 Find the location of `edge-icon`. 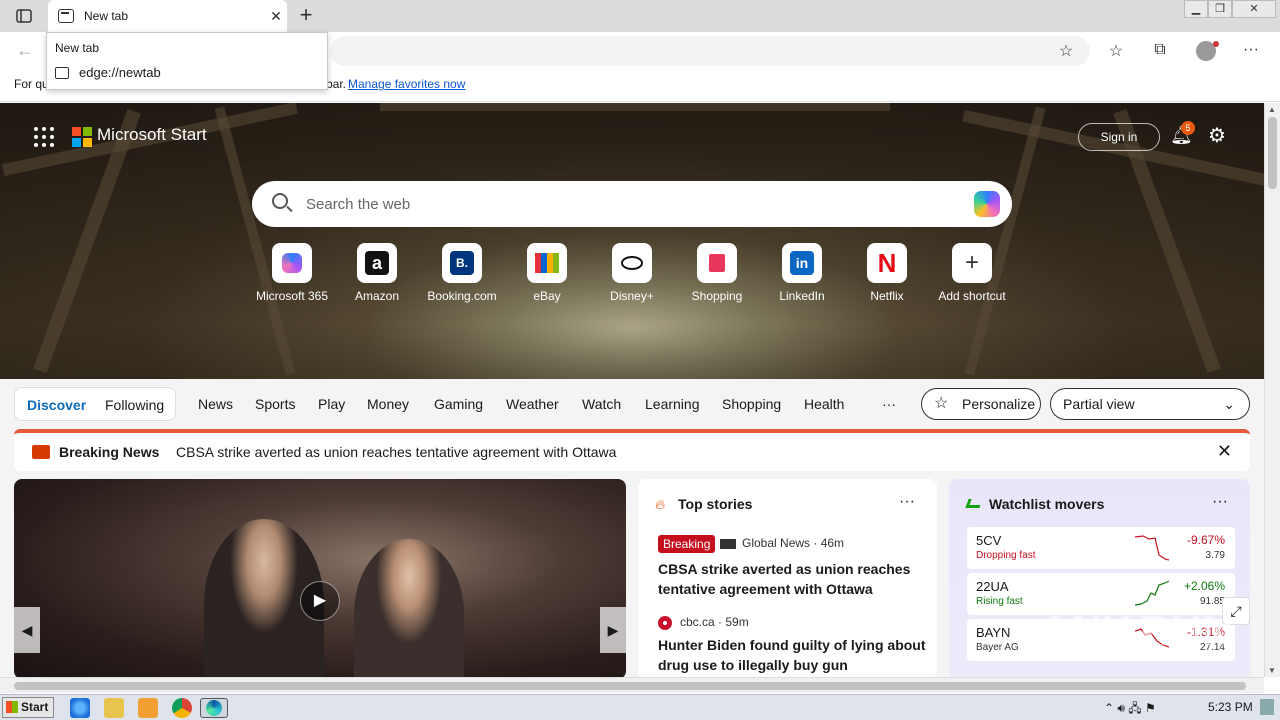

edge-icon is located at coordinates (214, 708).